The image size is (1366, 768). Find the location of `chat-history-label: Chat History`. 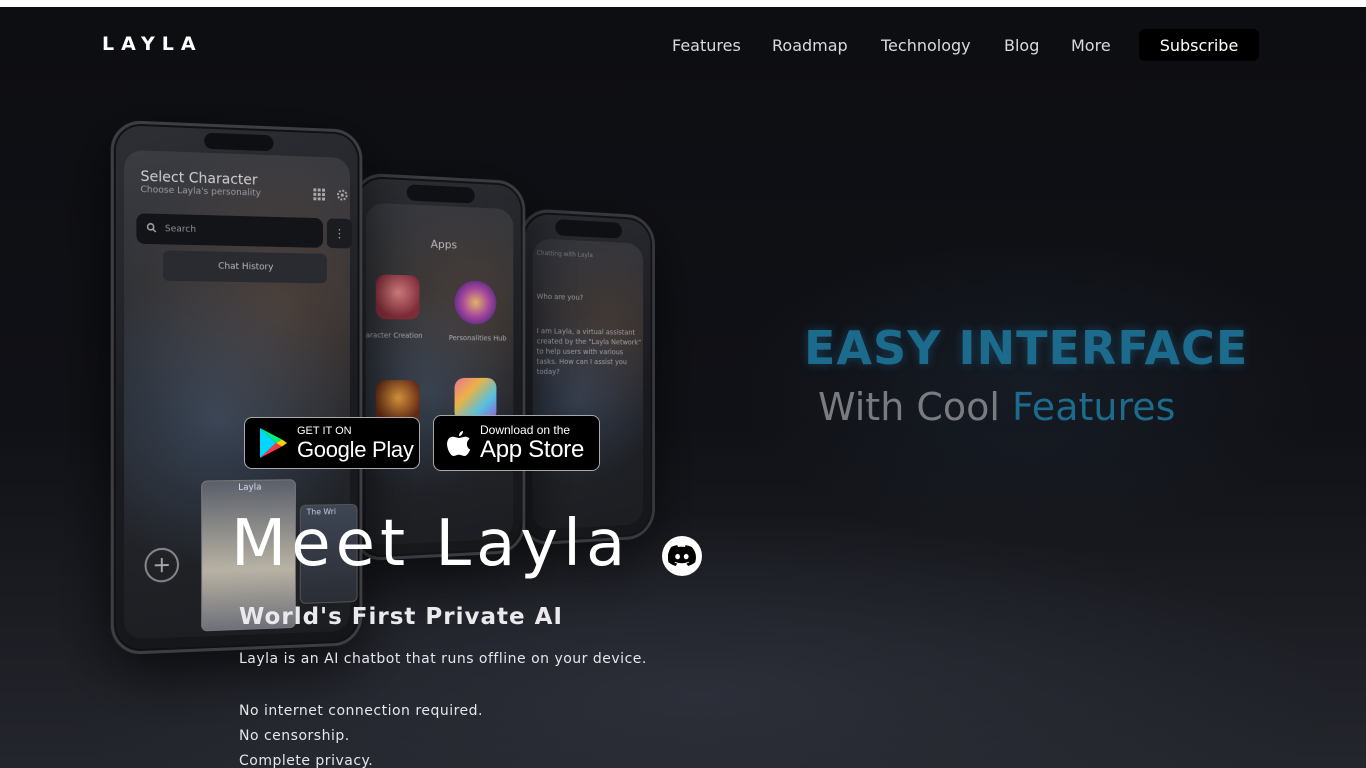

chat-history-label: Chat History is located at coordinates (244, 267).